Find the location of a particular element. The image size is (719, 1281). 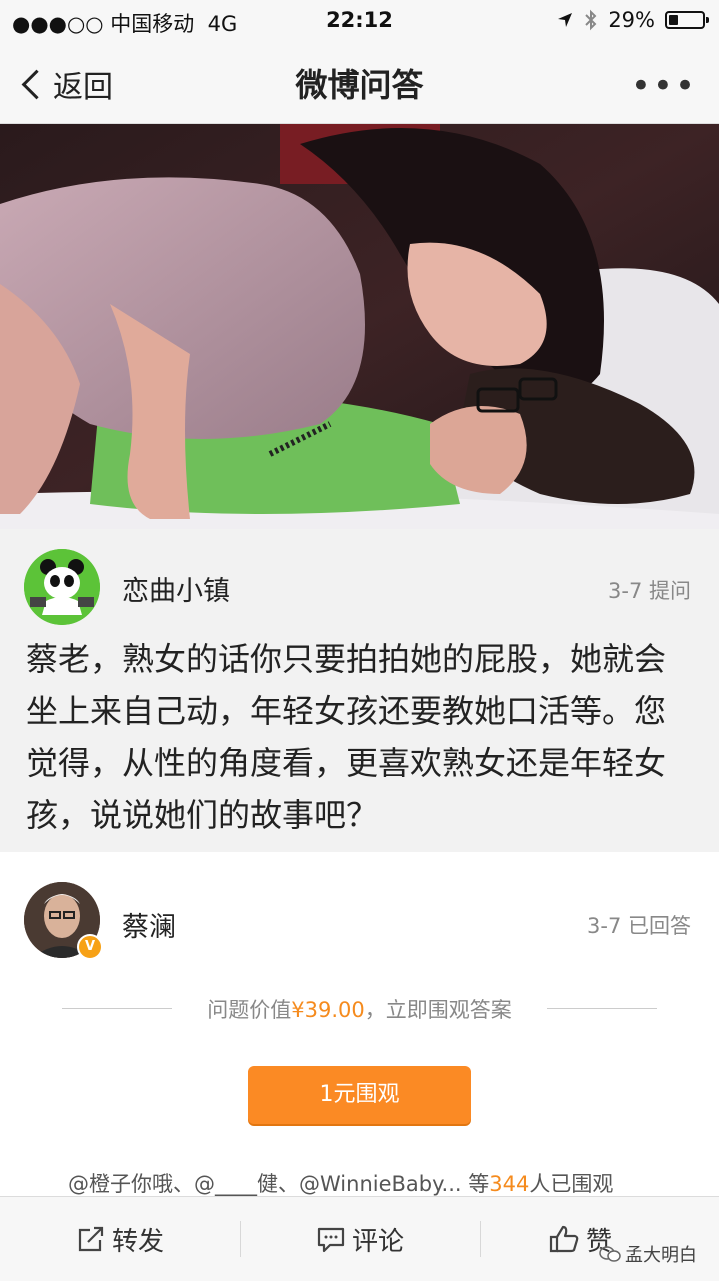

battery-icon is located at coordinates (687, 20).